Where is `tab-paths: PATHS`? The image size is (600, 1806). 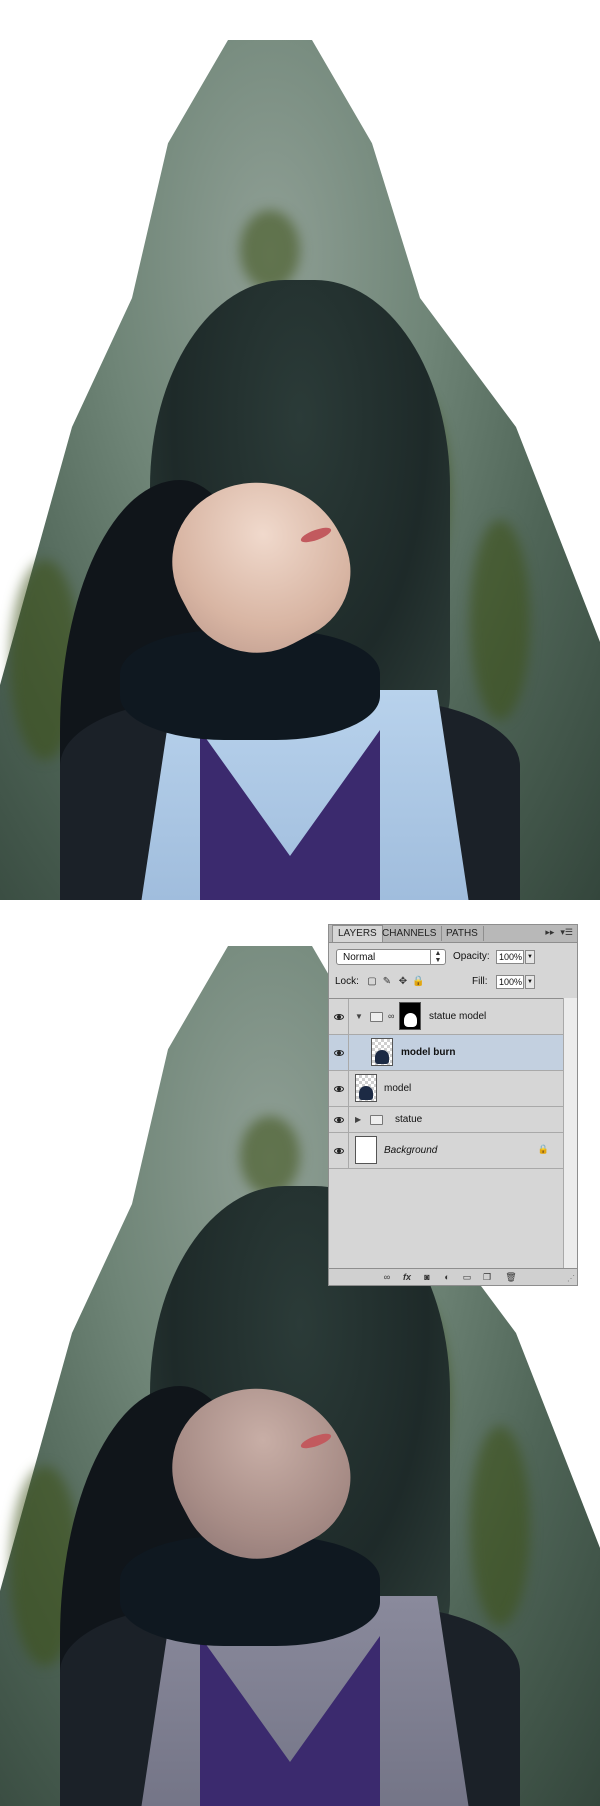
tab-paths: PATHS is located at coordinates (462, 933).